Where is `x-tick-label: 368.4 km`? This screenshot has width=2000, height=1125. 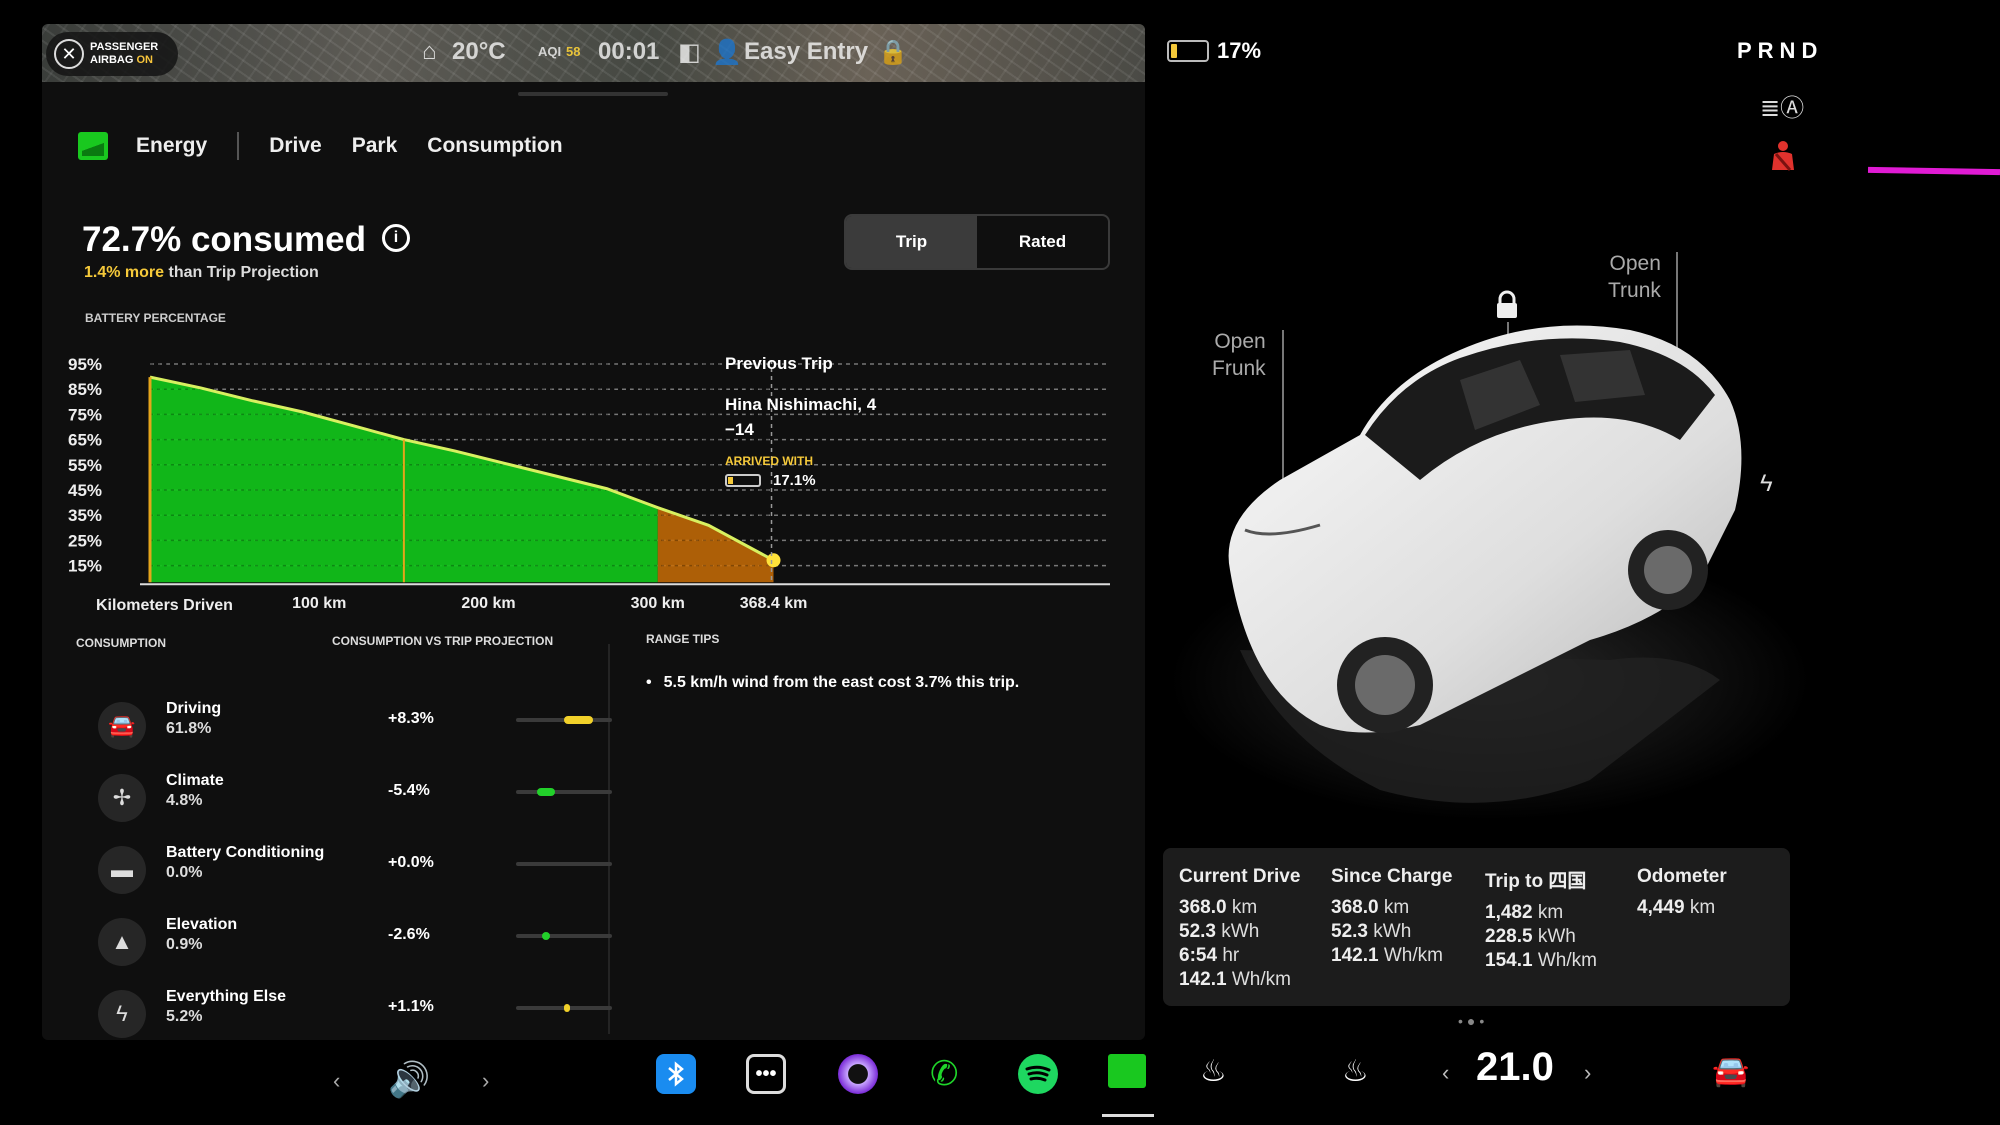
x-tick-label: 368.4 km is located at coordinates (774, 603).